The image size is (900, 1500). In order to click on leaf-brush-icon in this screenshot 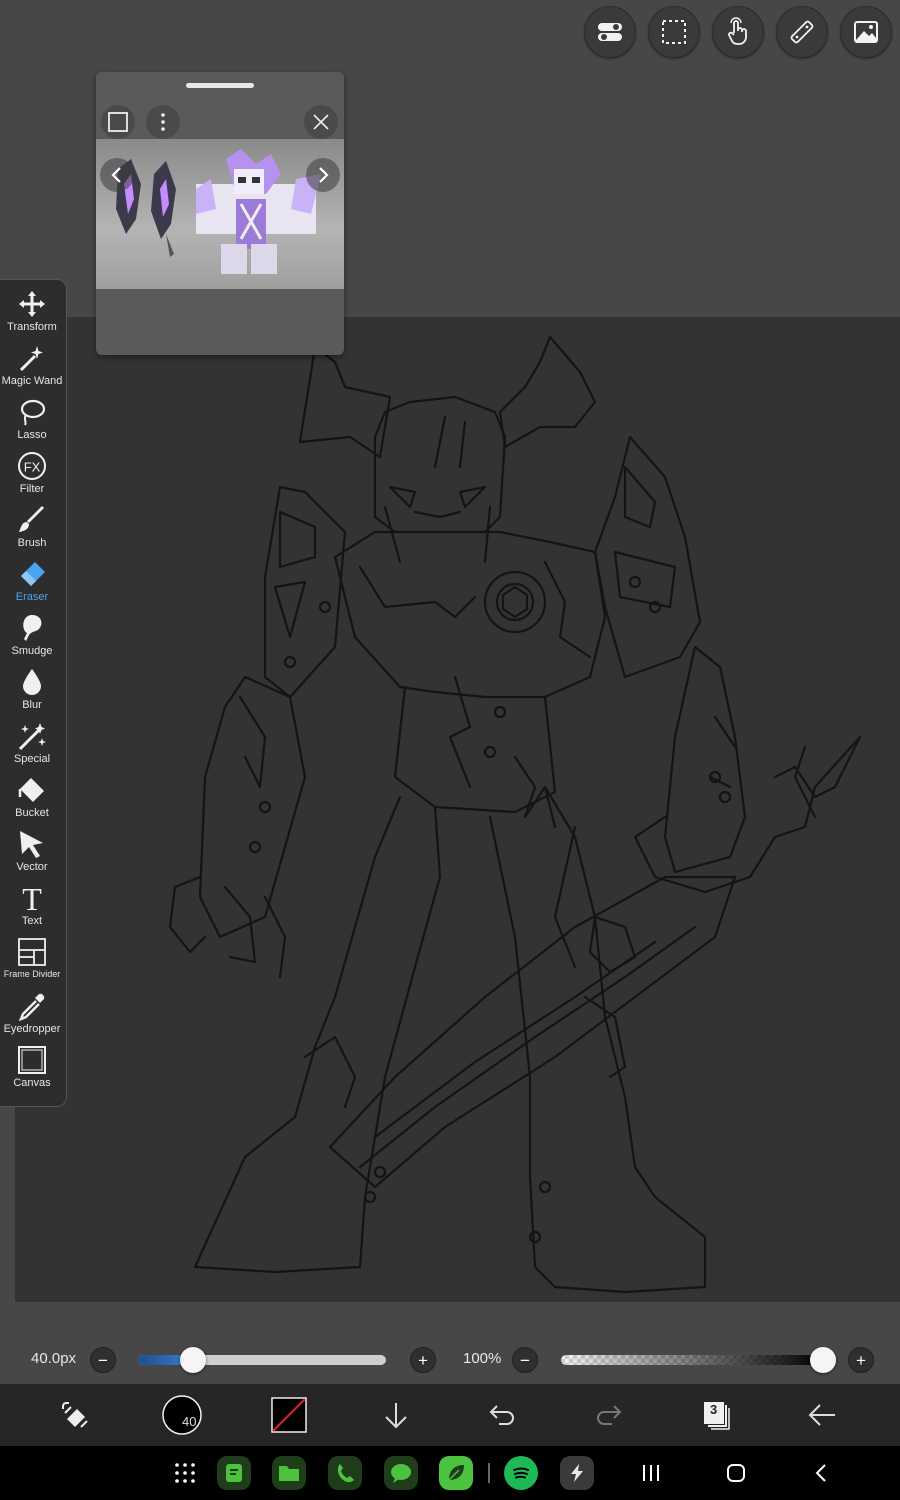, I will do `click(456, 1473)`.